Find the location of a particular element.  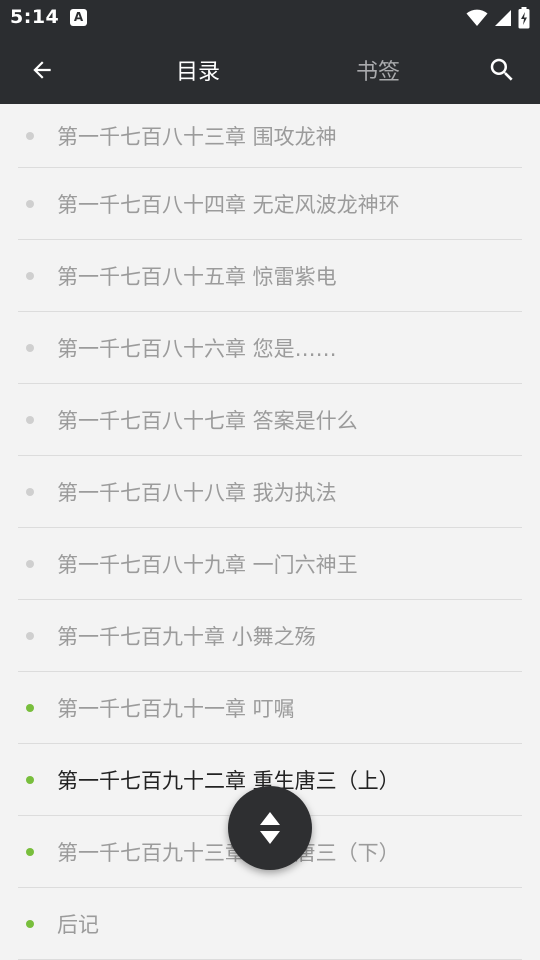

chapter-row: 后记 is located at coordinates (270, 924).